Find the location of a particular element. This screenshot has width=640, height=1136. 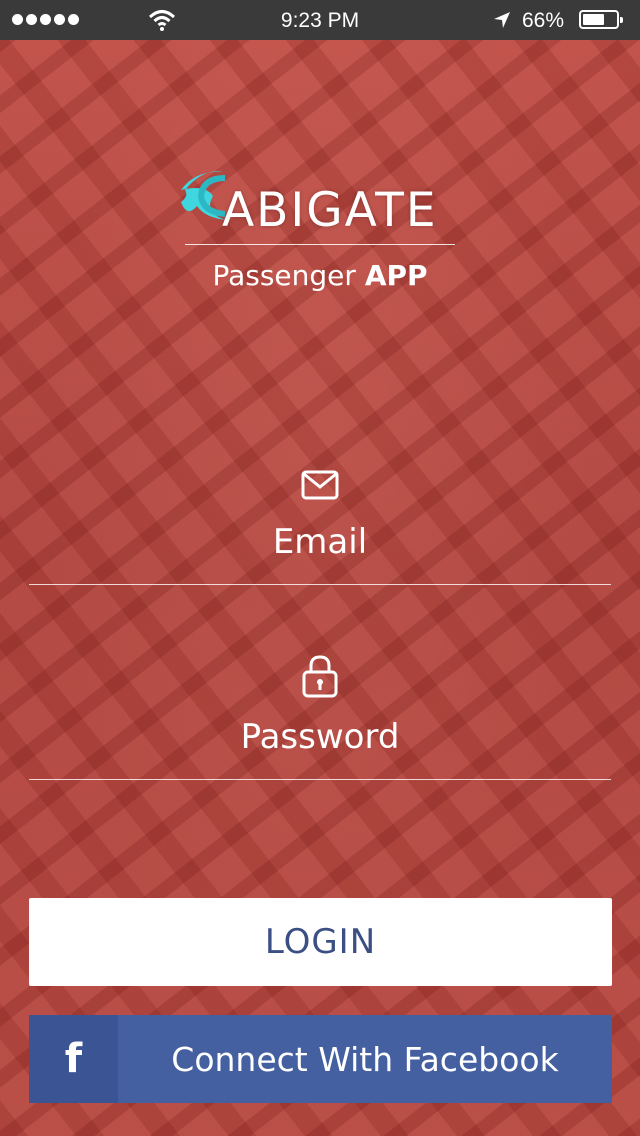

password-underline is located at coordinates (320, 779).